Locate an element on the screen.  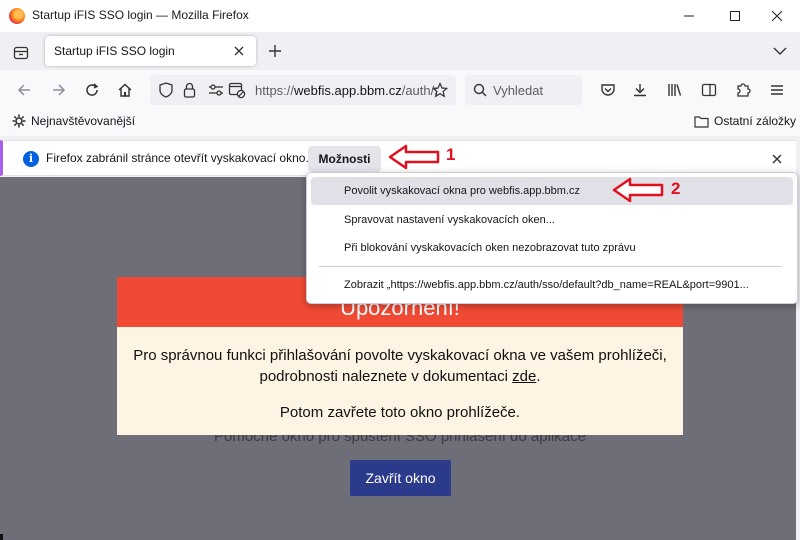
puzzle-icon is located at coordinates (744, 90).